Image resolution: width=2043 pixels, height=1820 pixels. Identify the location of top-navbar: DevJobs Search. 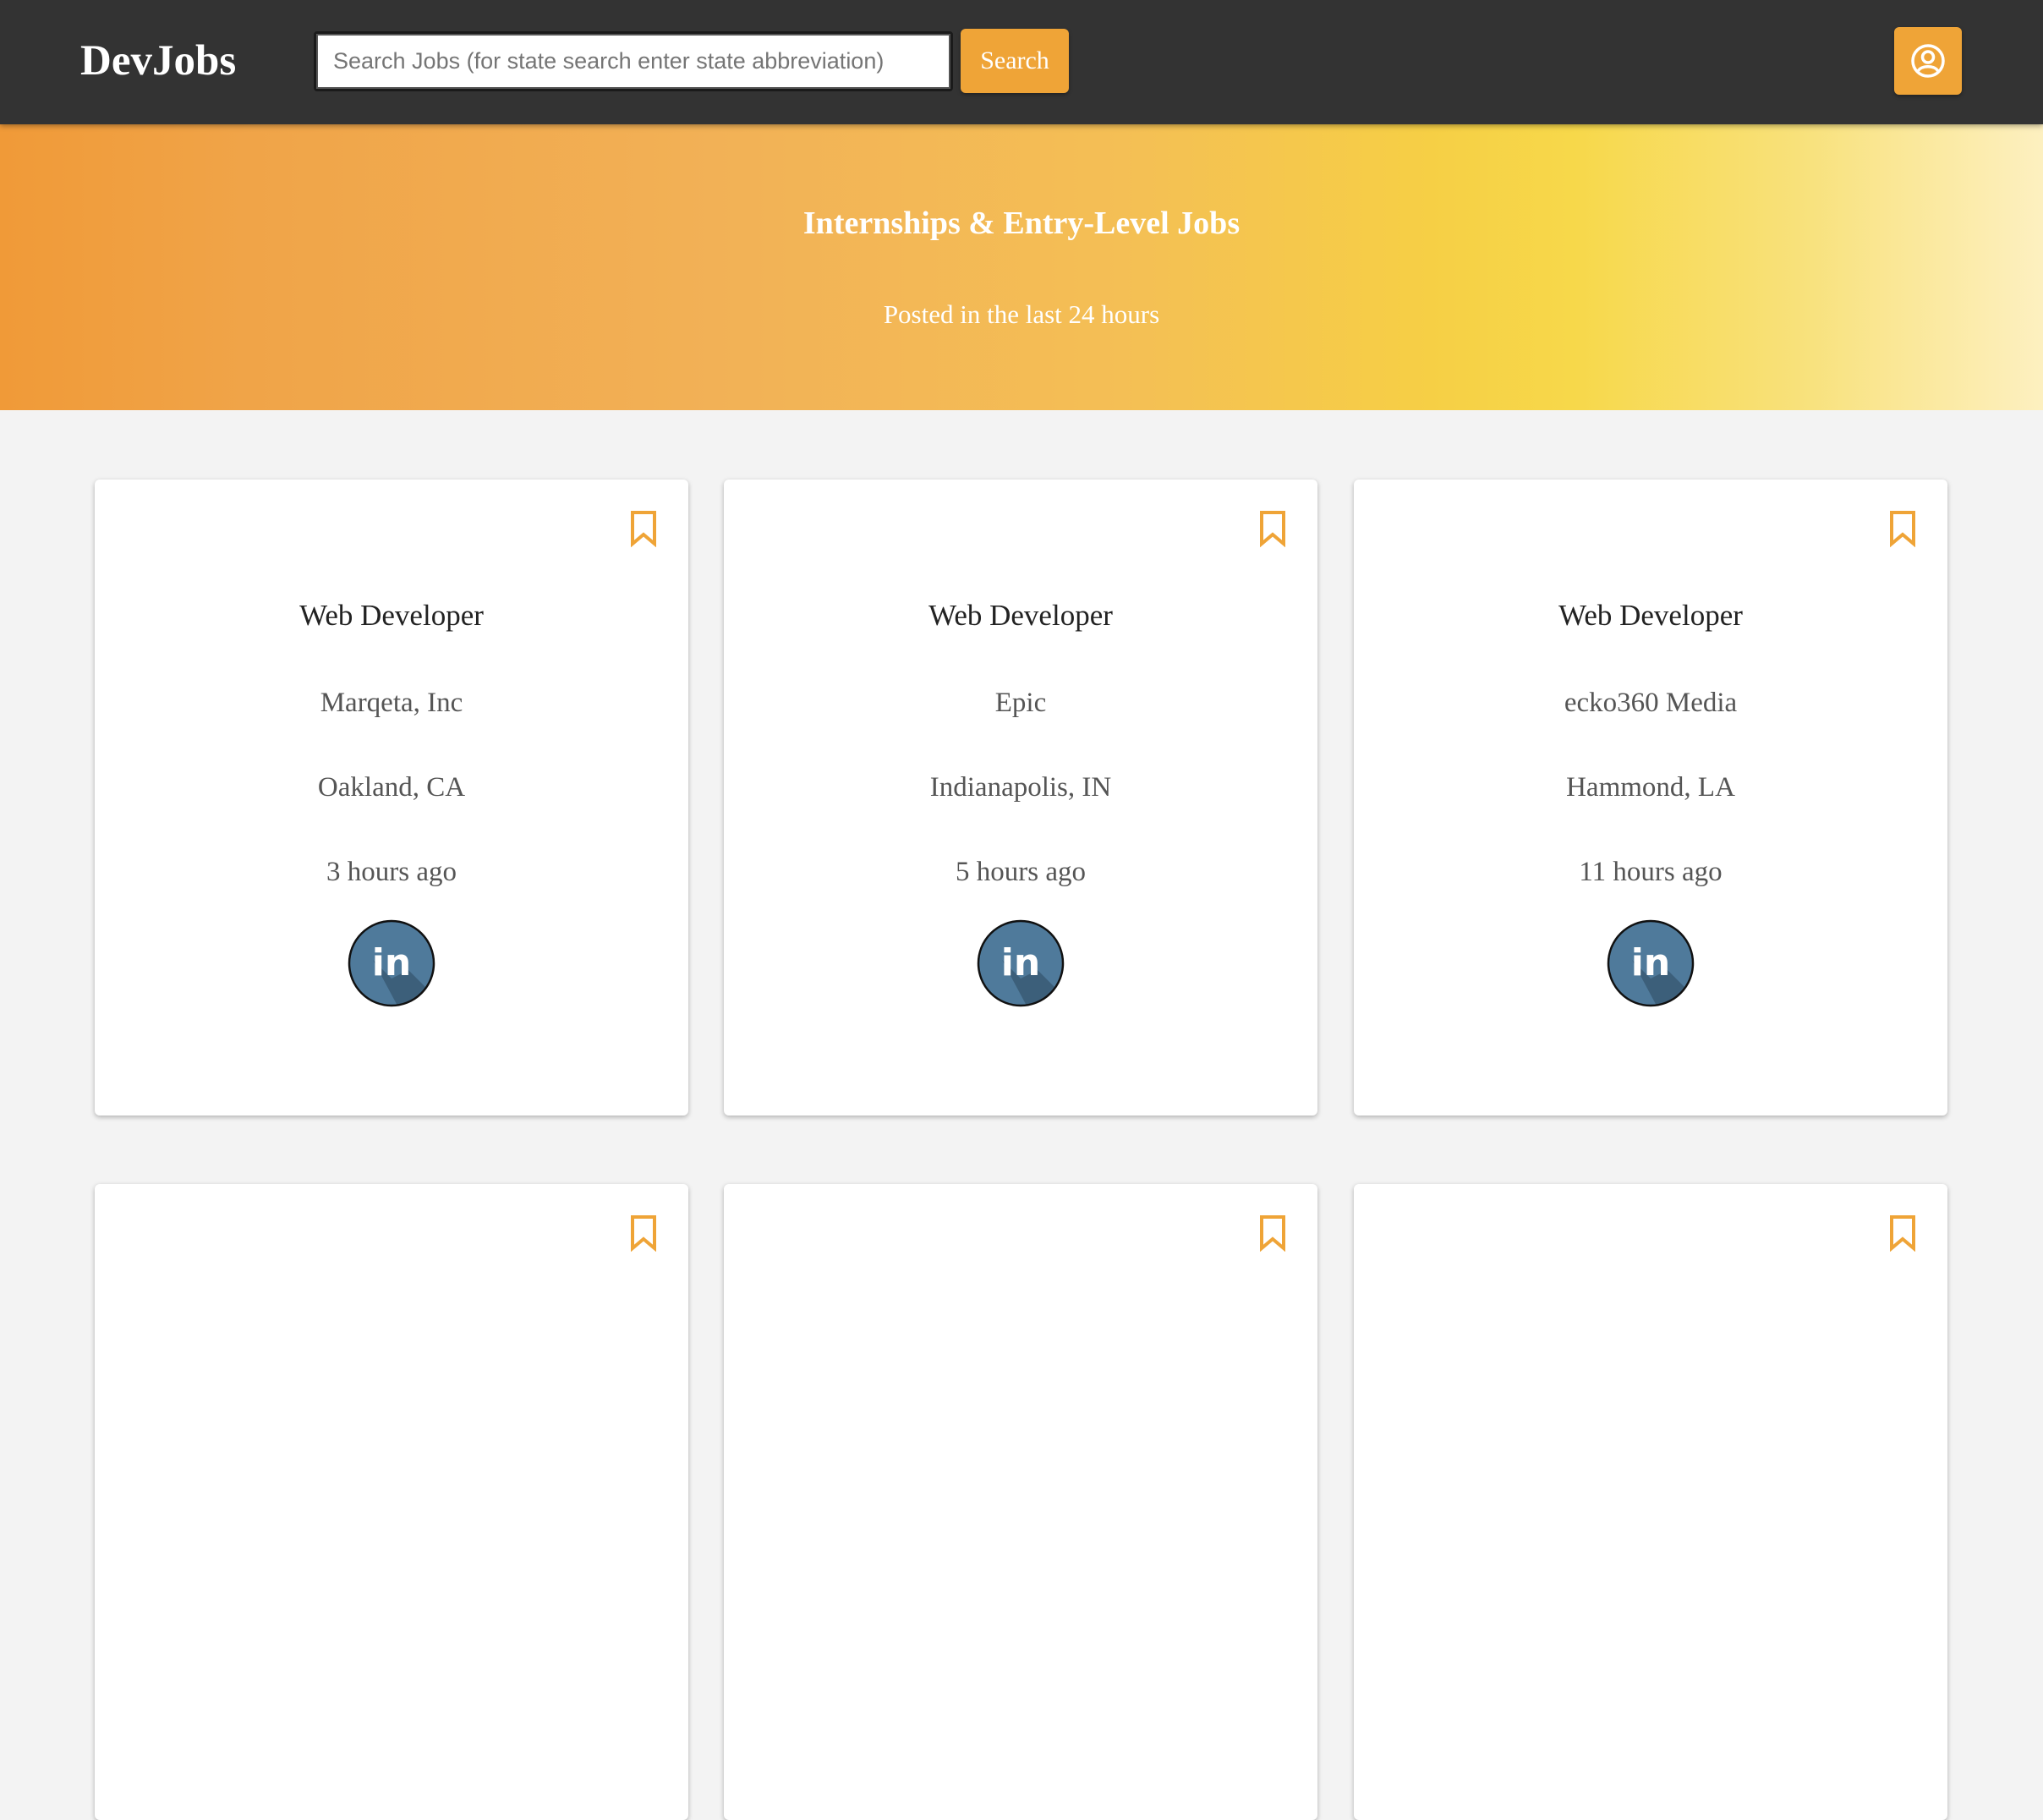
(1021, 62).